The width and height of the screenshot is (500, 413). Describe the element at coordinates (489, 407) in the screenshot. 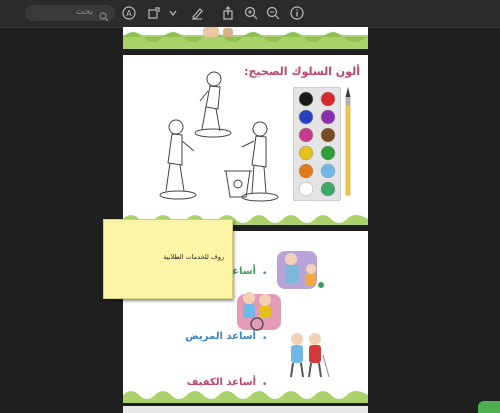

I see `window-corner-indicator` at that location.